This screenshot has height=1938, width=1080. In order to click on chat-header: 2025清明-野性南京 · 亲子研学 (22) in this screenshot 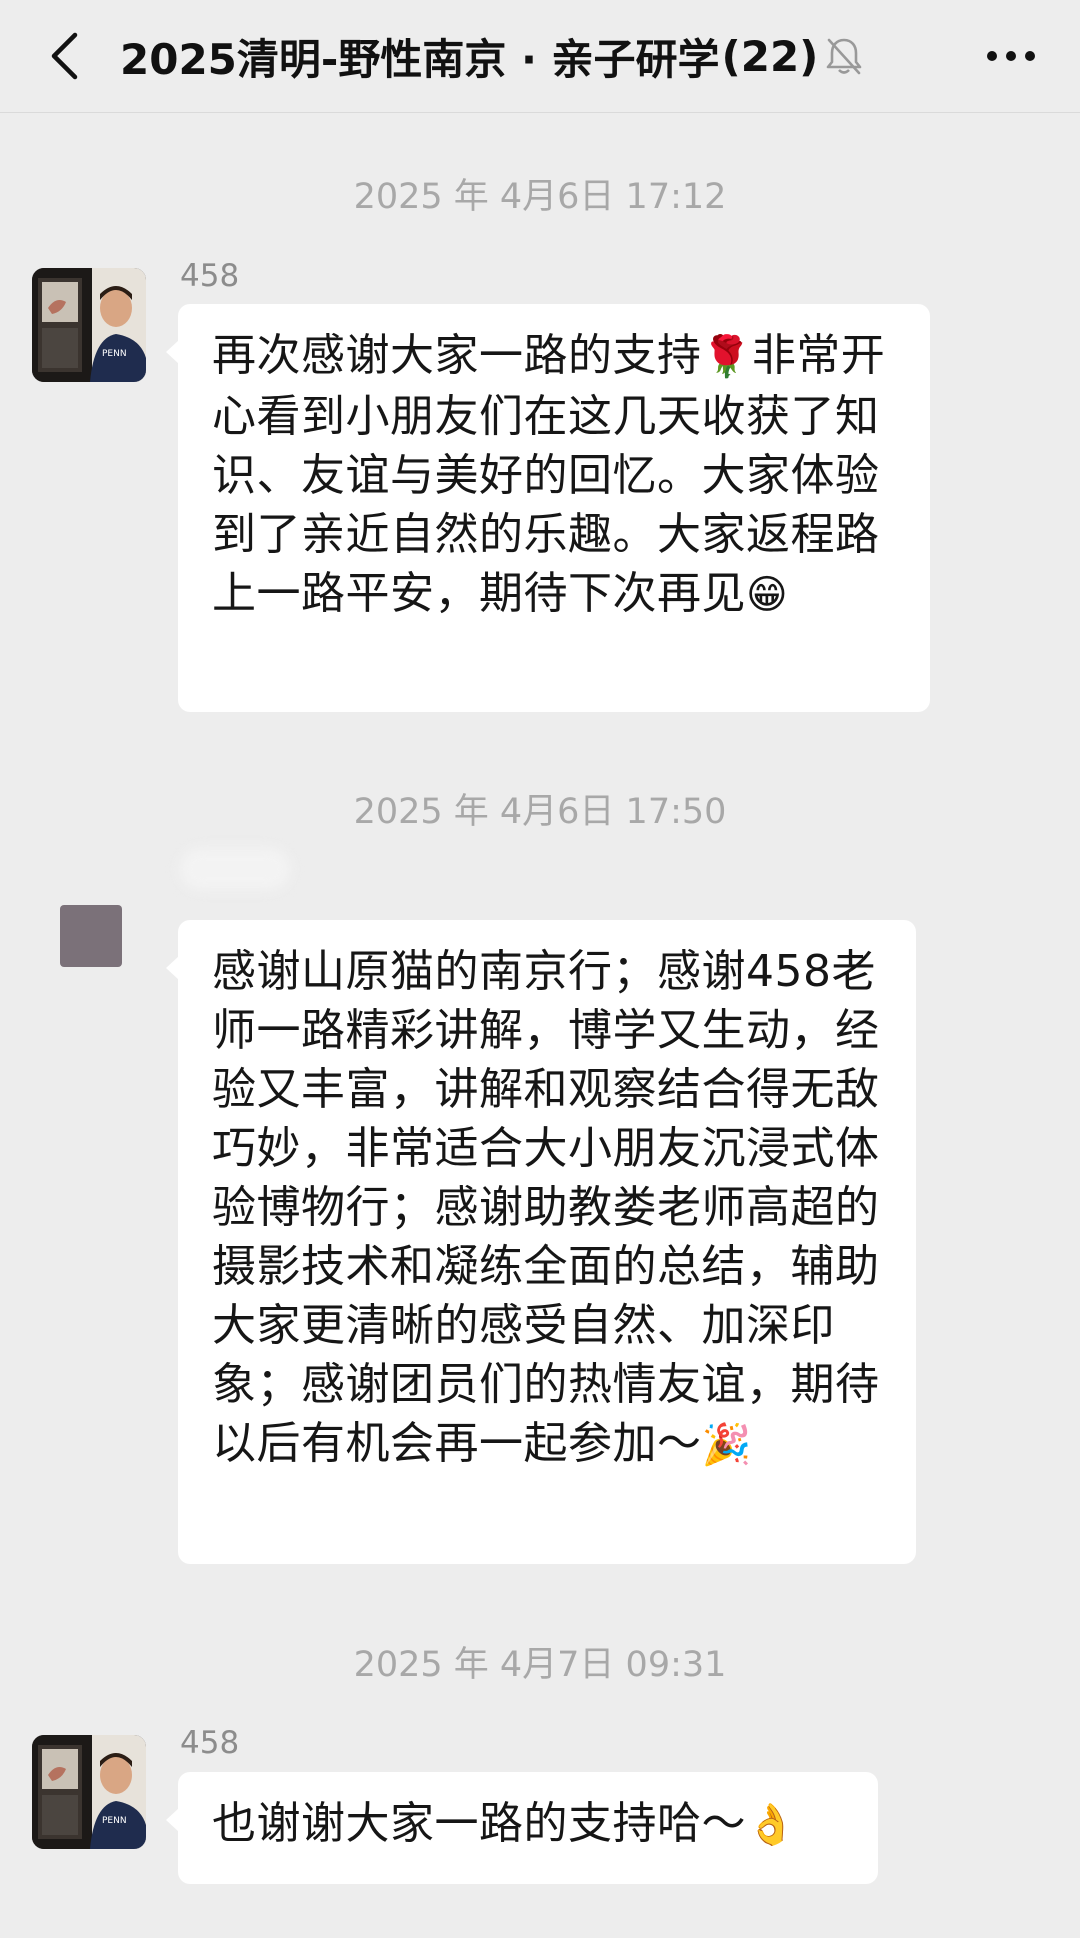, I will do `click(540, 56)`.